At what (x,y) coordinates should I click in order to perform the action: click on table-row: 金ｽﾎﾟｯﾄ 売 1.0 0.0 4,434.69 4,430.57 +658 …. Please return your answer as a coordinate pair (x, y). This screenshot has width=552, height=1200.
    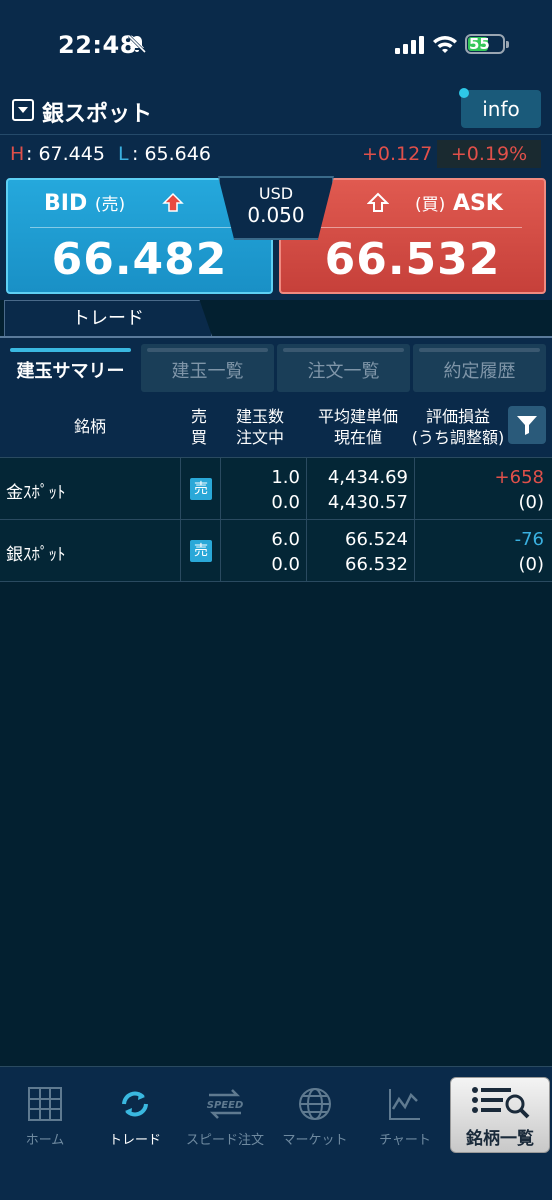
    Looking at the image, I should click on (276, 489).